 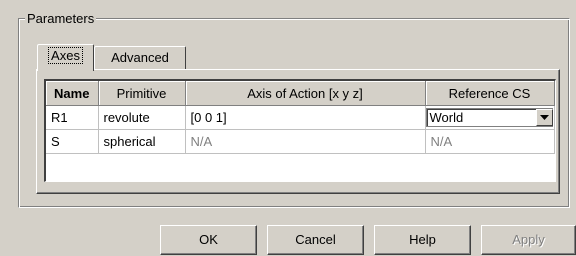 What do you see at coordinates (72, 141) in the screenshot?
I see `cell-name: S` at bounding box center [72, 141].